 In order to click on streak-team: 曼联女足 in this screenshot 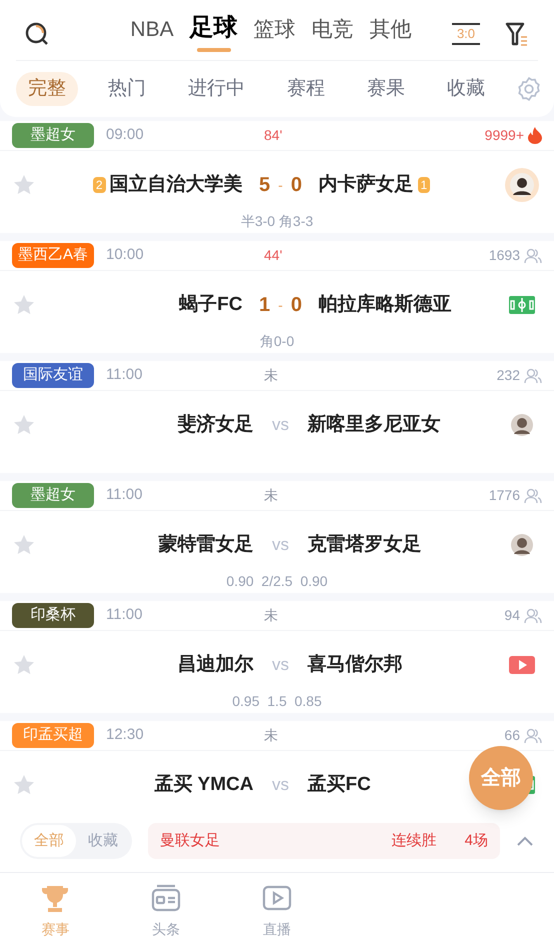, I will do `click(190, 840)`.